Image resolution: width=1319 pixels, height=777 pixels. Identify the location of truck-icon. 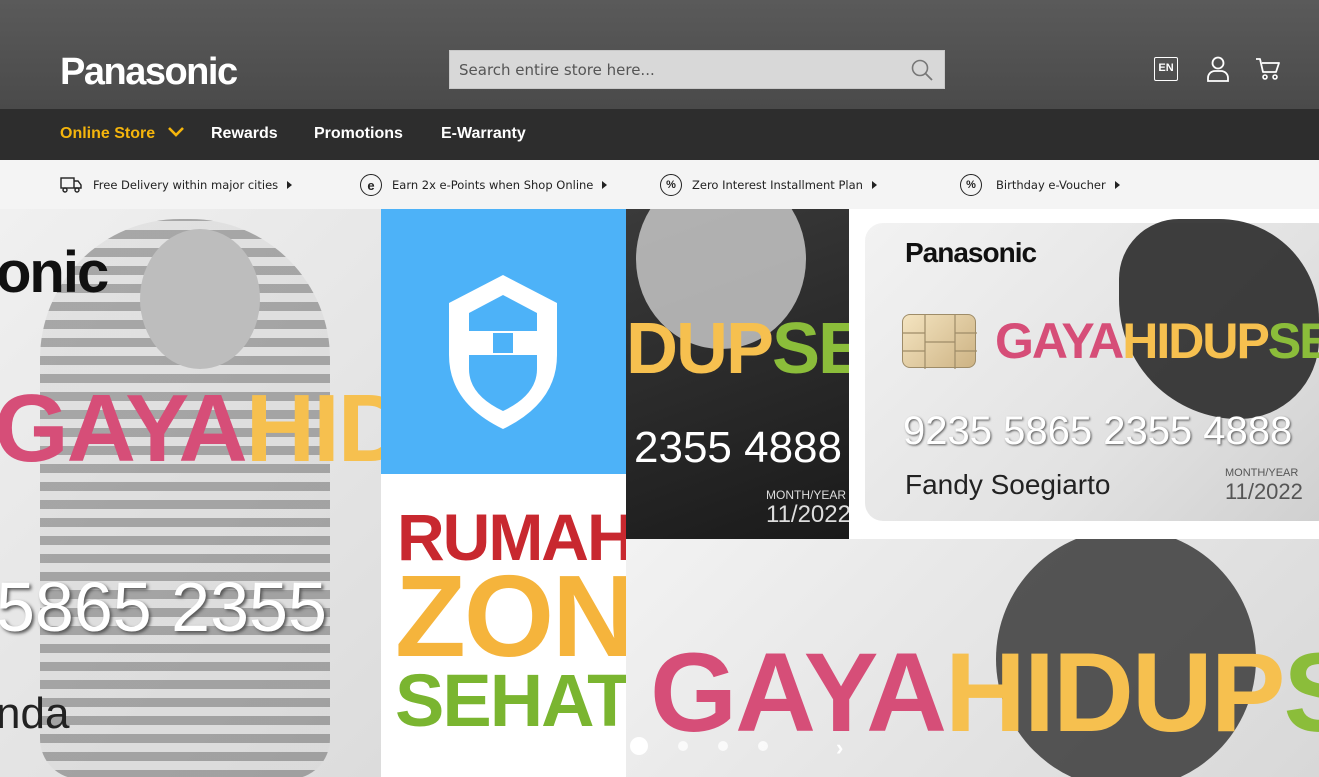
(71, 185).